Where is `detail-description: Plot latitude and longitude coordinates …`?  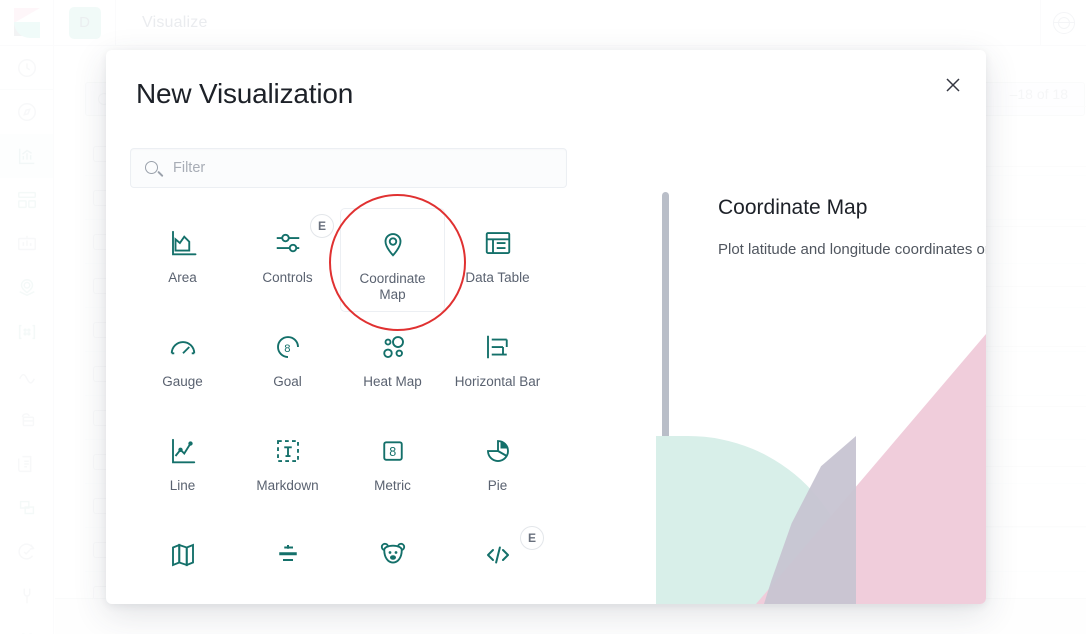
detail-description: Plot latitude and longitude coordinates … is located at coordinates (852, 249).